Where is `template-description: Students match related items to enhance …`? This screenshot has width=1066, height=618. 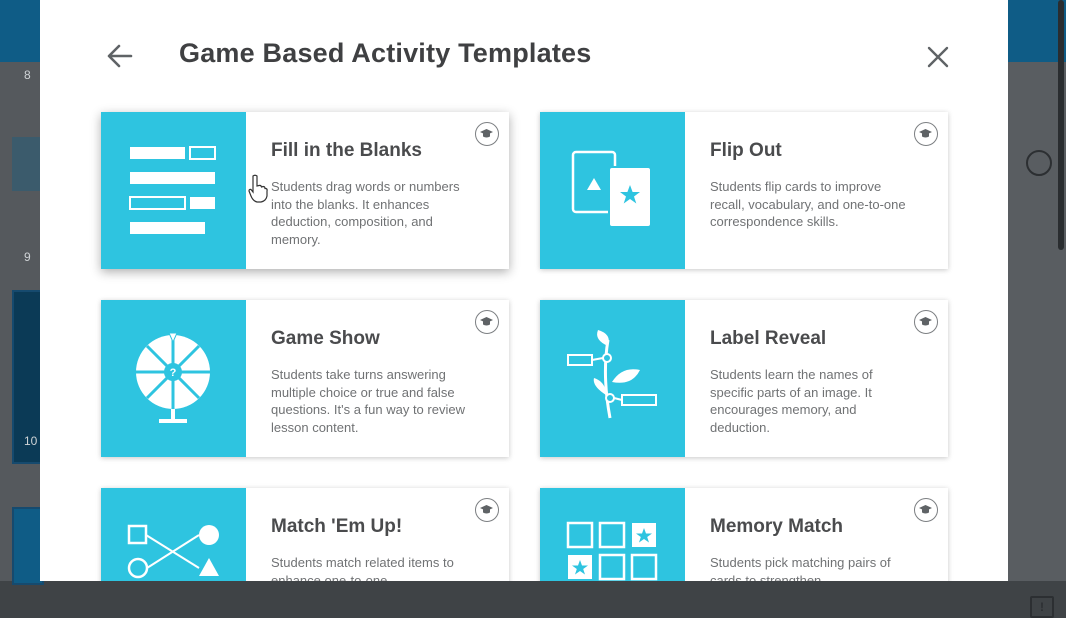 template-description: Students match related items to enhance … is located at coordinates (362, 568).